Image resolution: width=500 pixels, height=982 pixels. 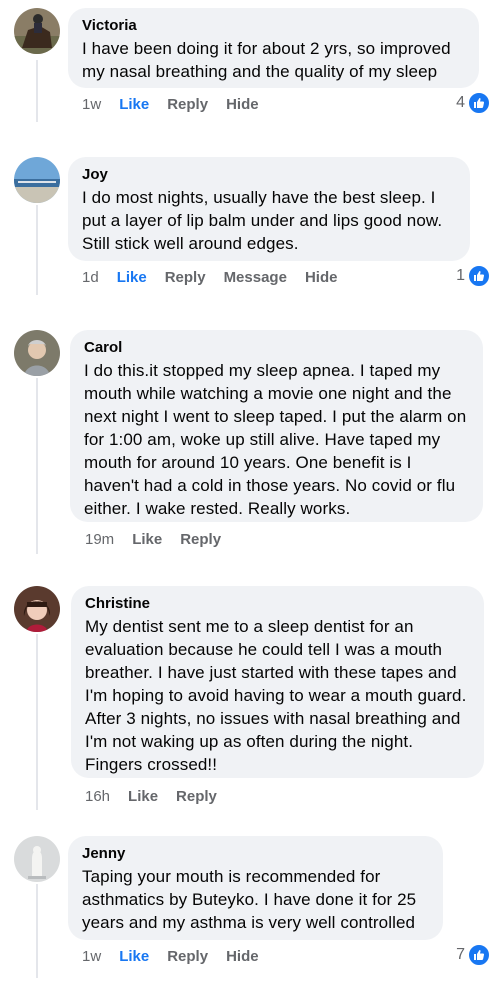 I want to click on comment-actions: 16h Like Reply, so click(x=160, y=796).